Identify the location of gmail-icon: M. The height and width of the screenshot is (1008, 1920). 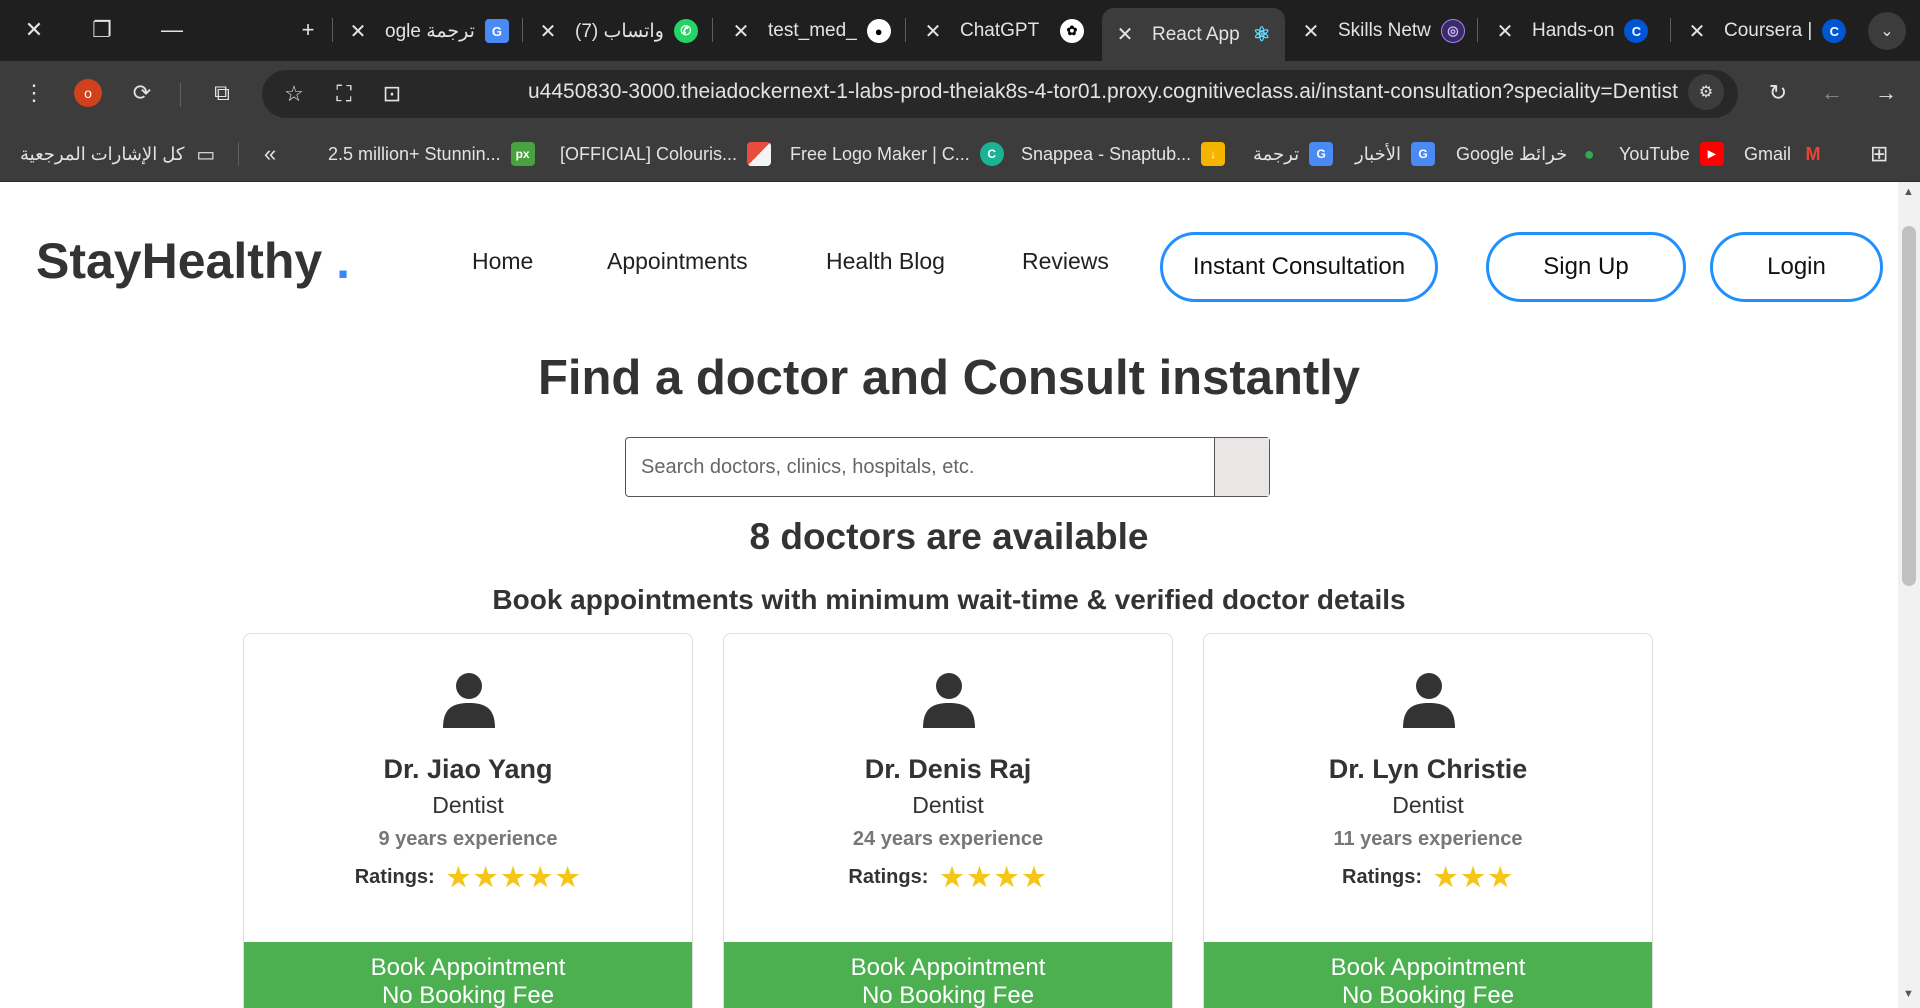
(1813, 153).